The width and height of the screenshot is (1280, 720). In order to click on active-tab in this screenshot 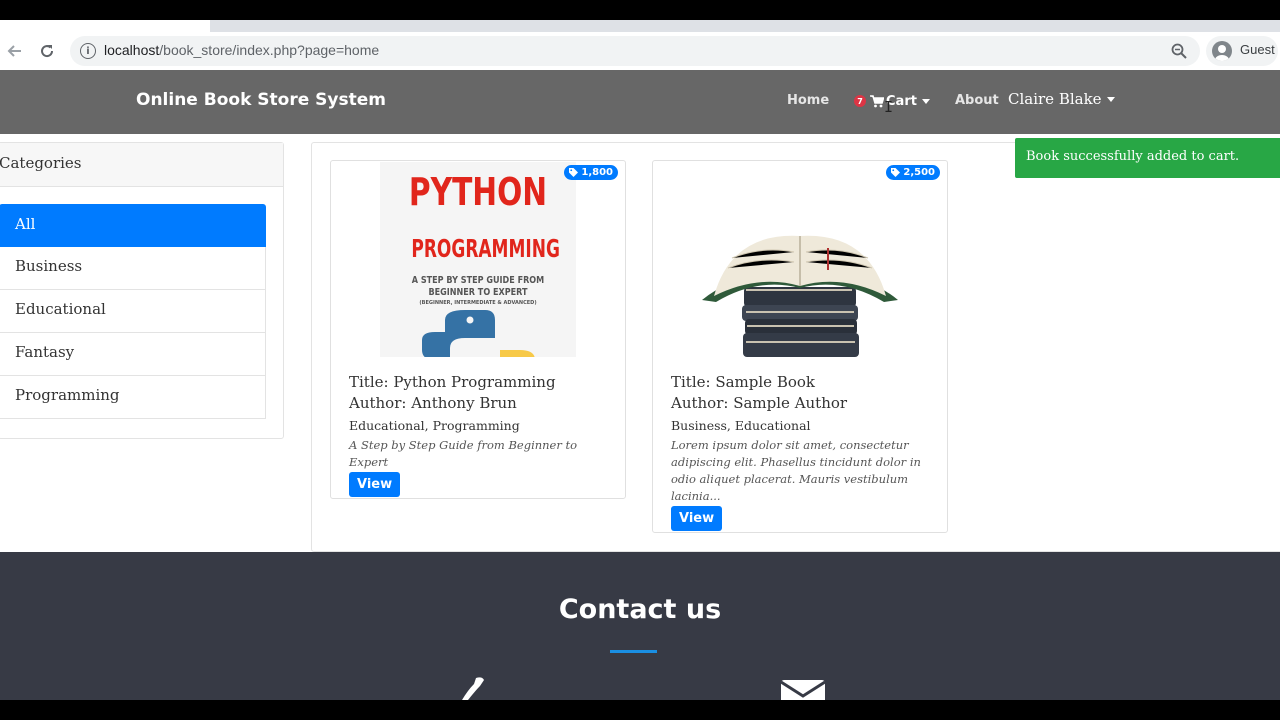, I will do `click(105, 26)`.